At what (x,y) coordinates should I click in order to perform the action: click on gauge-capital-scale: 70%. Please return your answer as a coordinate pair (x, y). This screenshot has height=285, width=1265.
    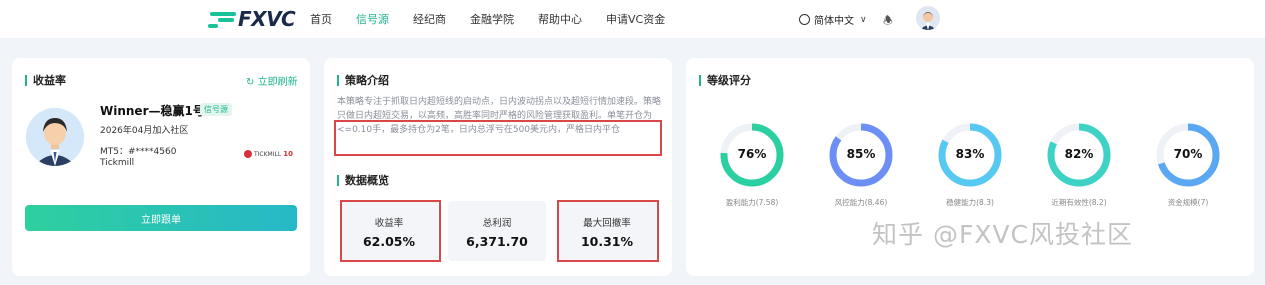
    Looking at the image, I should click on (1188, 155).